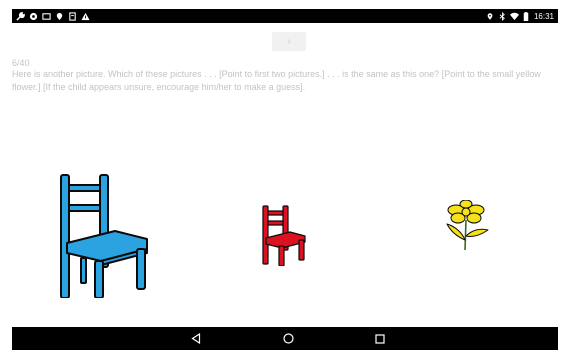 The image size is (561, 352). What do you see at coordinates (514, 16) in the screenshot?
I see `wifi-icon` at bounding box center [514, 16].